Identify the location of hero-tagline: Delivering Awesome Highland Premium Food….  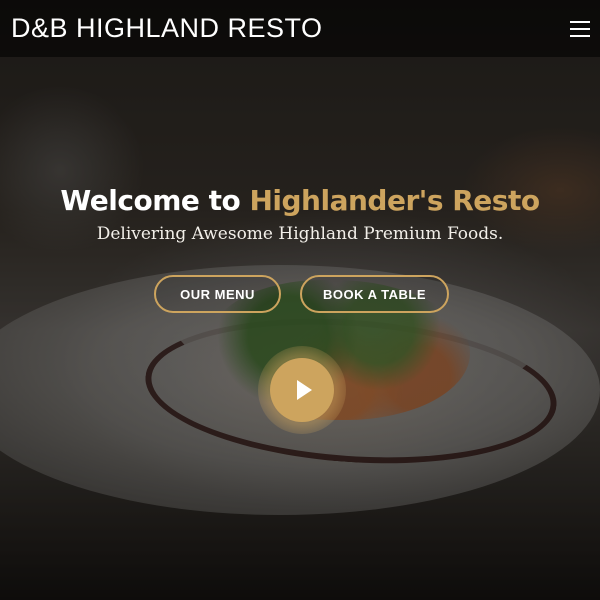
(300, 234).